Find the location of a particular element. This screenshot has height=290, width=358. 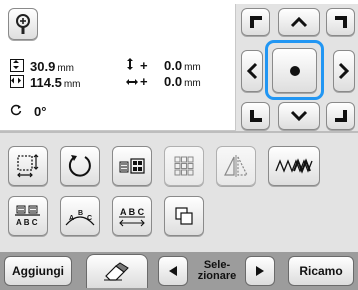

array-button is located at coordinates (184, 166).